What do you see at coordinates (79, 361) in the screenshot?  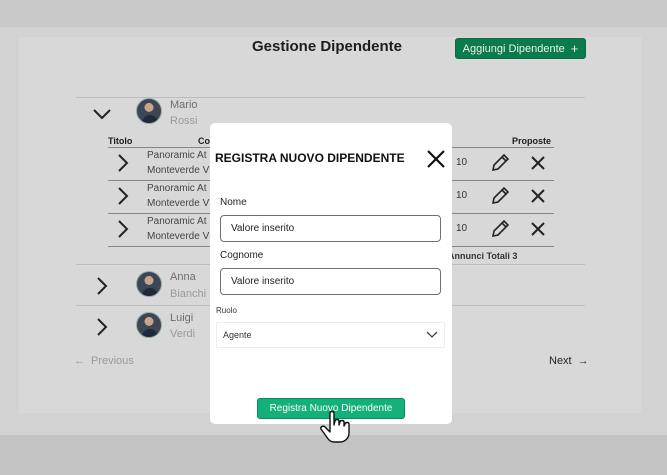 I see `arrow-left-icon: ←` at bounding box center [79, 361].